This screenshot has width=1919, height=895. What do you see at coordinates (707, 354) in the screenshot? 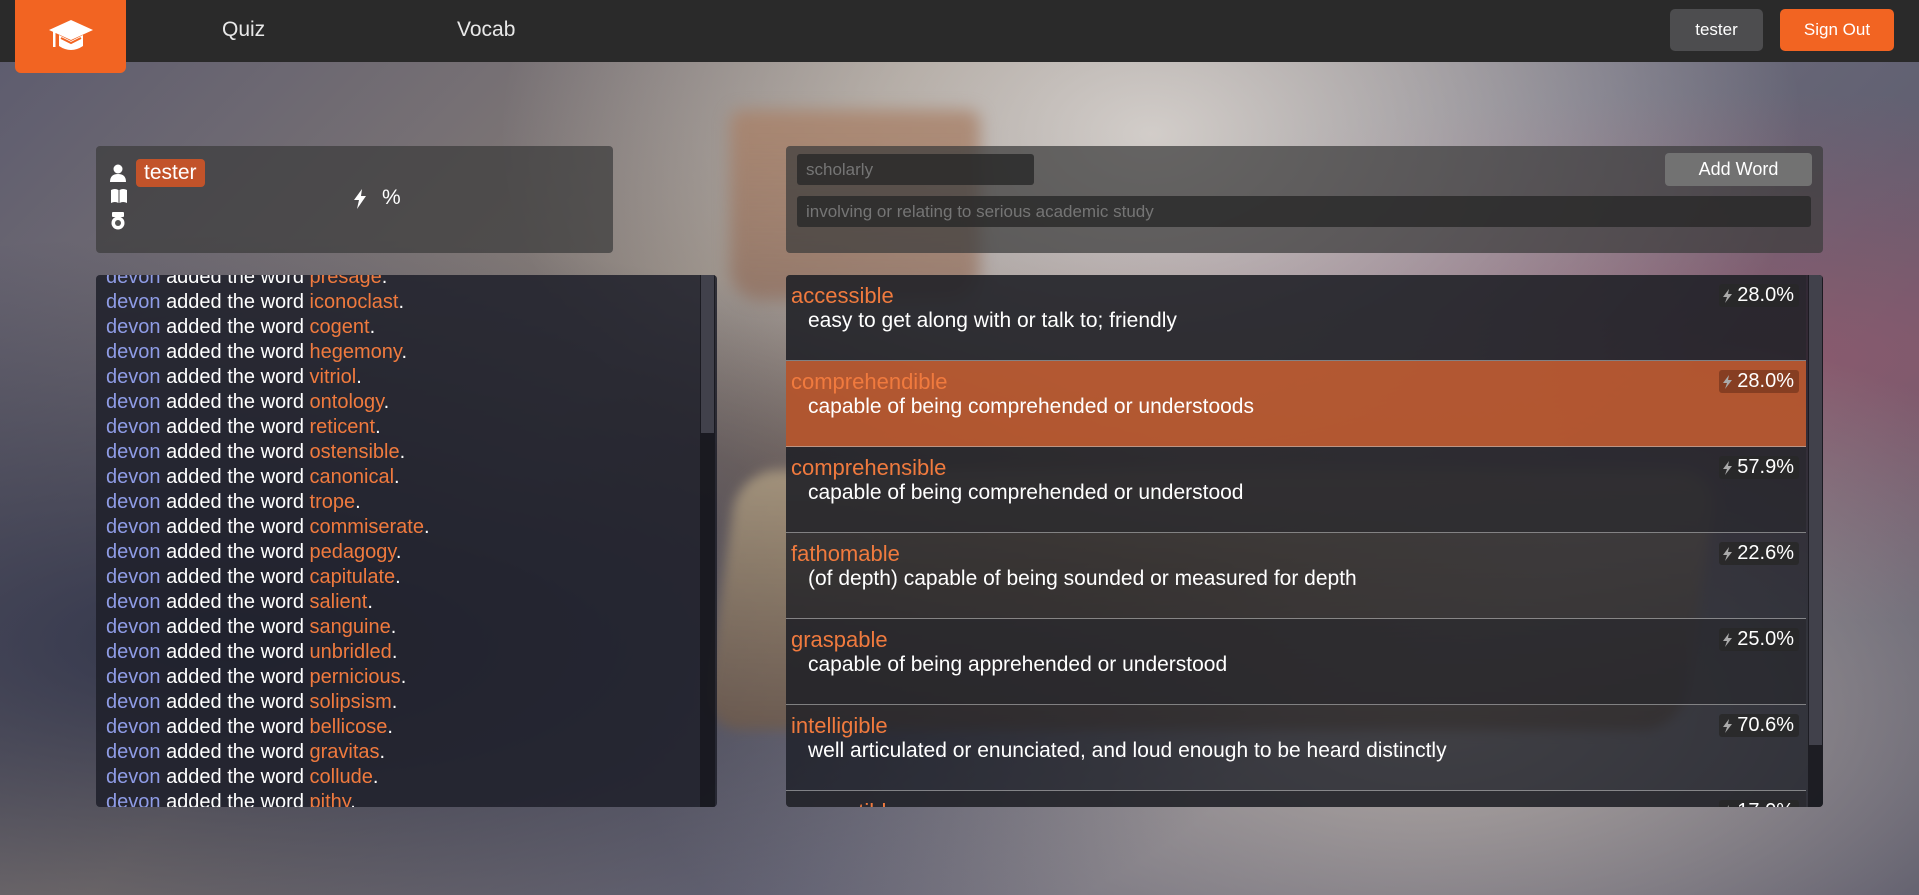
I see `feed-scrollbar-thumb` at bounding box center [707, 354].